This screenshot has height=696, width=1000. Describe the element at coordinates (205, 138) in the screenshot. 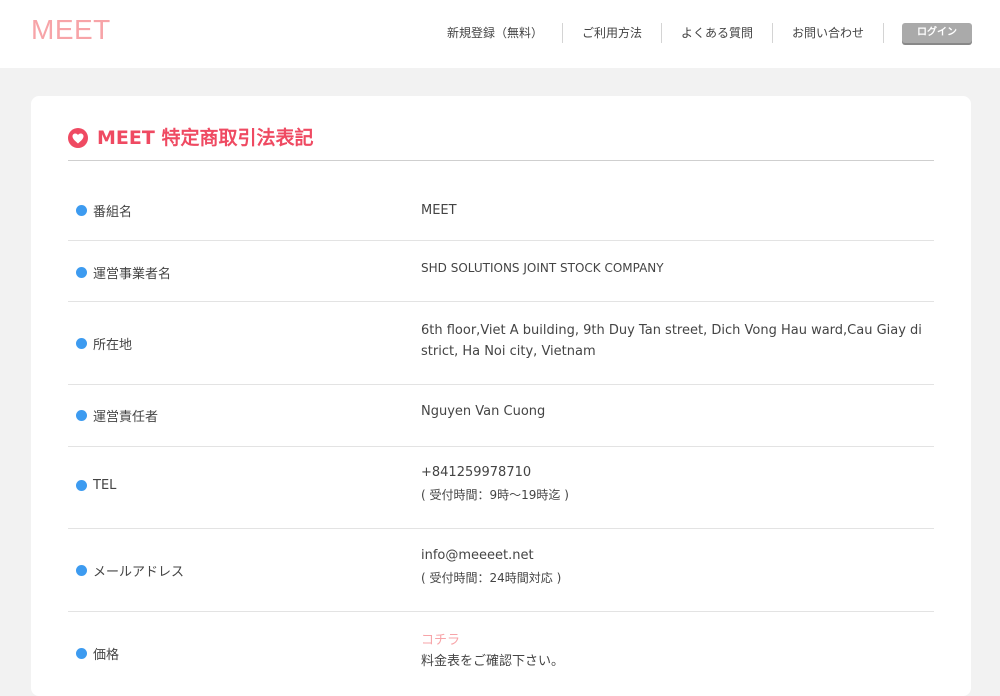

I see `page-title-text: MEET 特定商取引法表記` at that location.